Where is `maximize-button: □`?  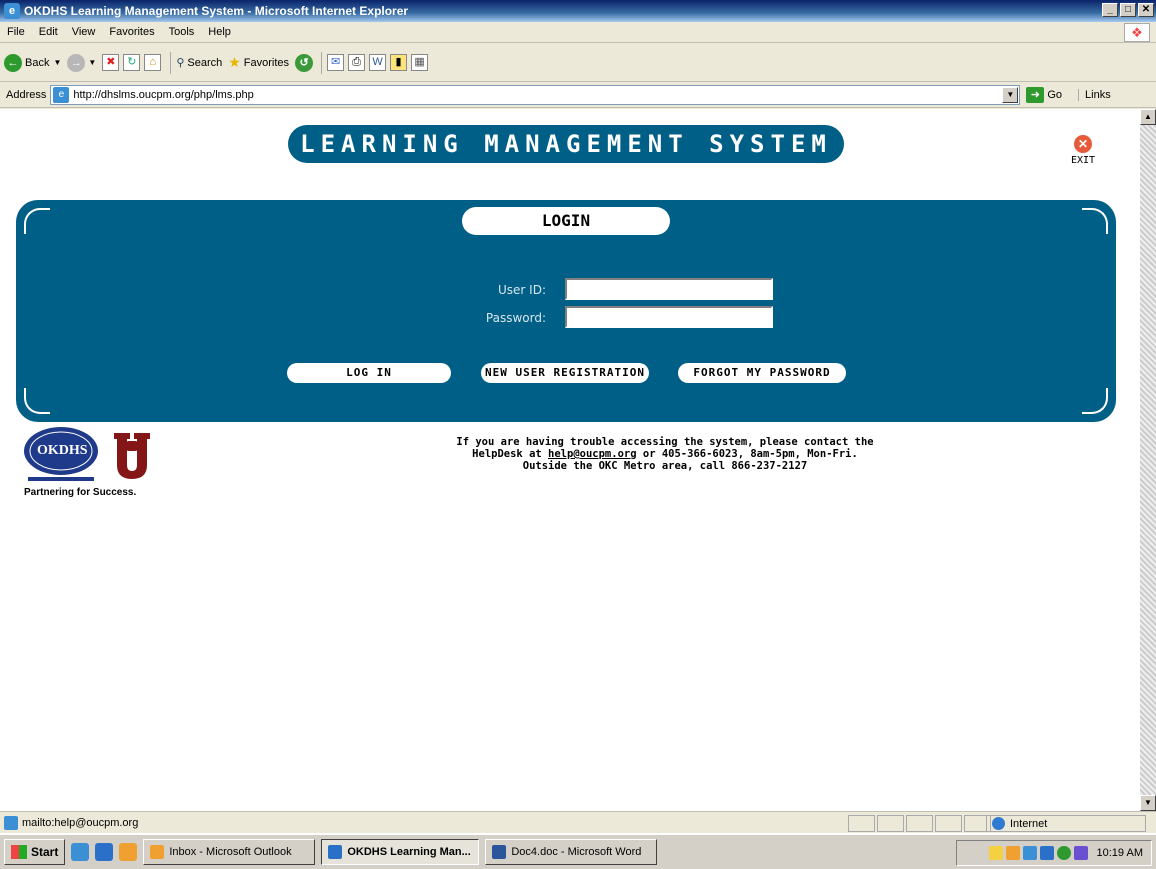 maximize-button: □ is located at coordinates (1128, 10).